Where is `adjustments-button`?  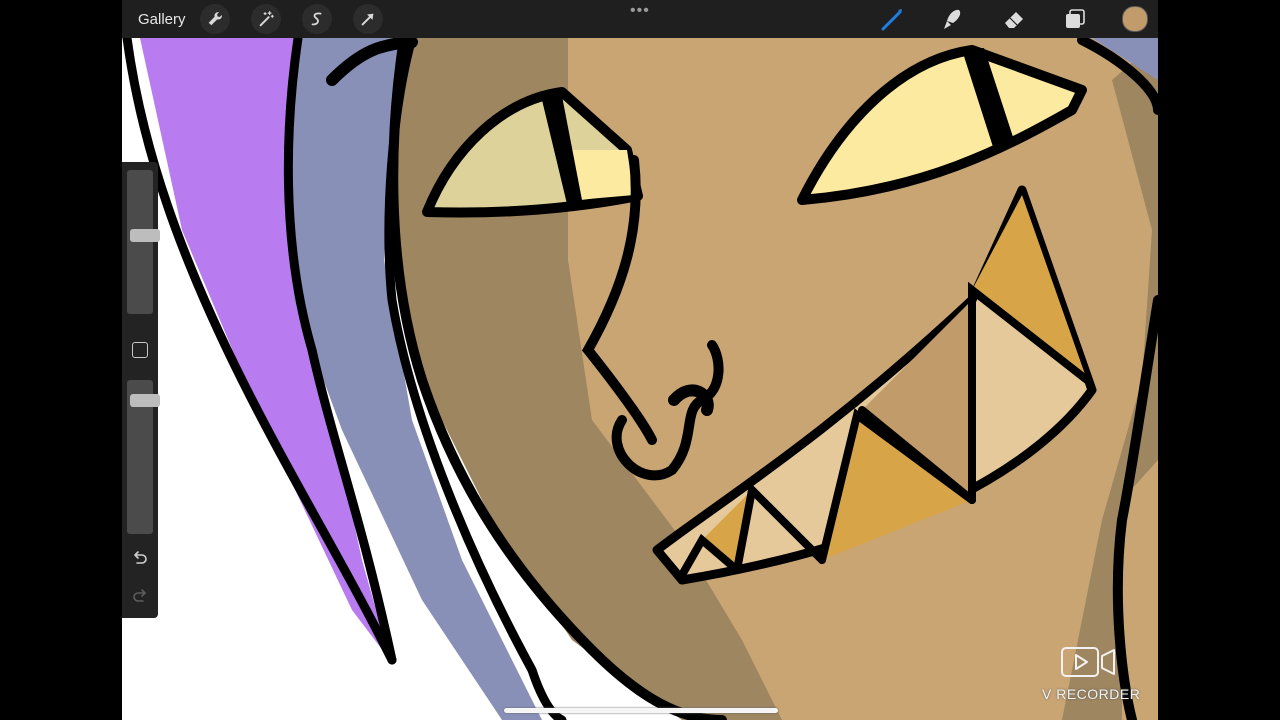
adjustments-button is located at coordinates (265, 19).